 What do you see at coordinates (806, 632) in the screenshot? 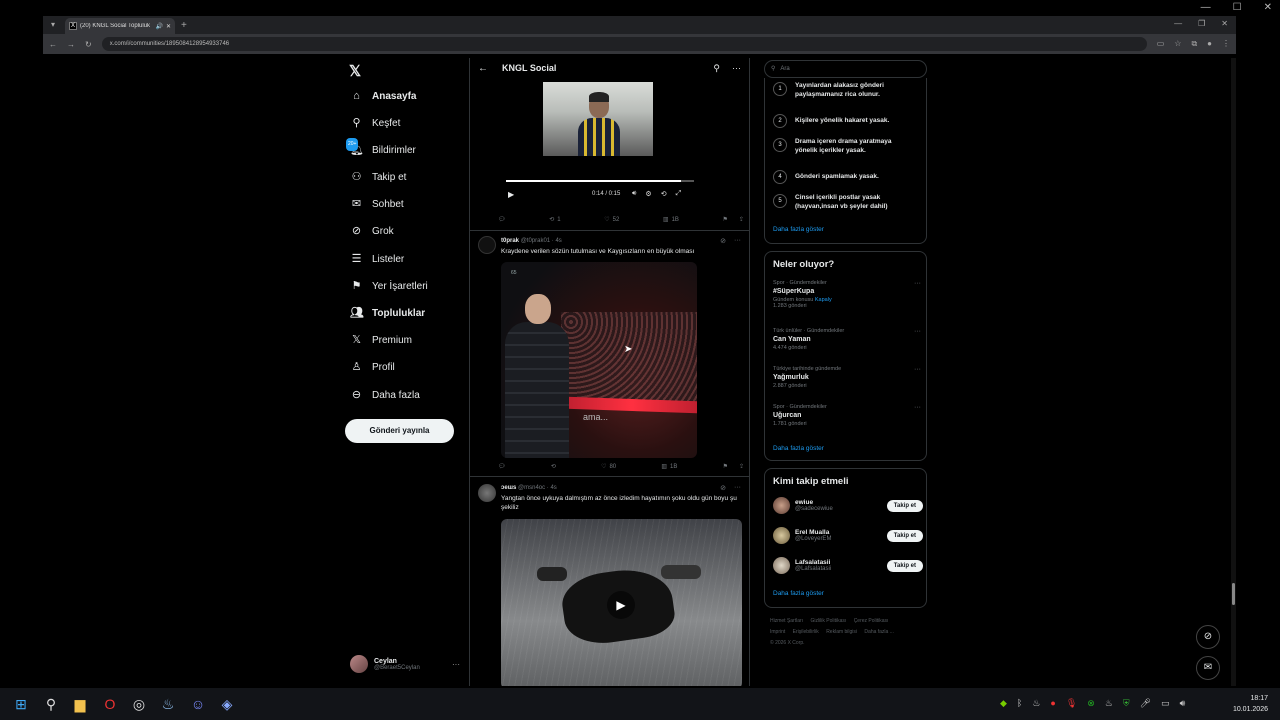
I see `footer-link: Erişilebilirlik` at bounding box center [806, 632].